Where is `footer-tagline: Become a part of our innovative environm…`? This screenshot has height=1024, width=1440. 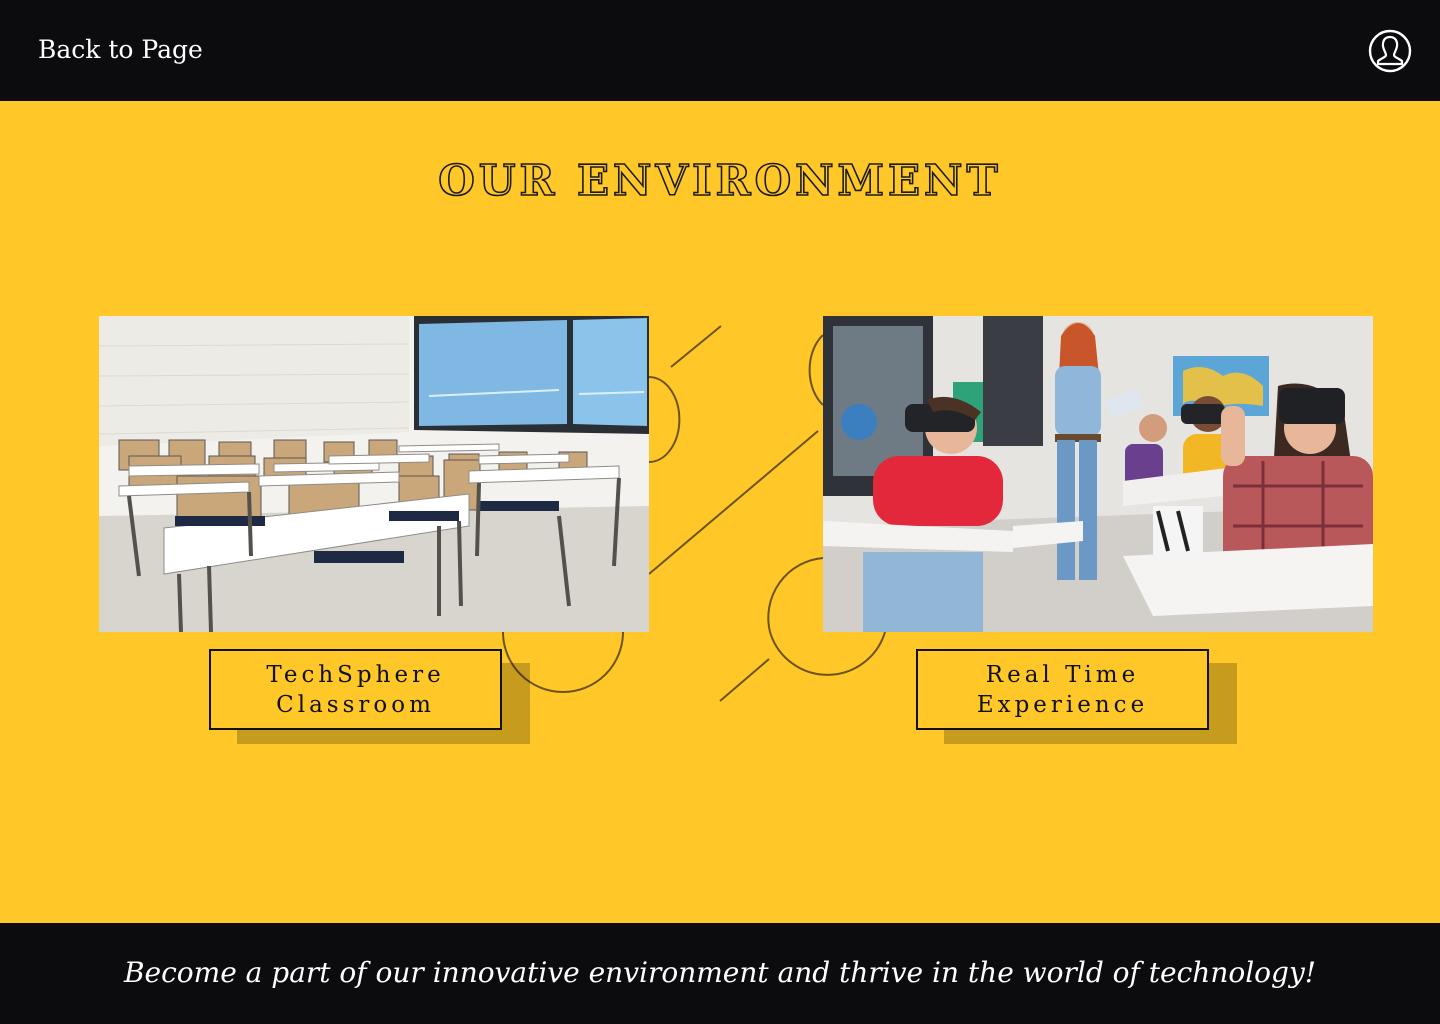
footer-tagline: Become a part of our innovative environm… is located at coordinates (720, 972).